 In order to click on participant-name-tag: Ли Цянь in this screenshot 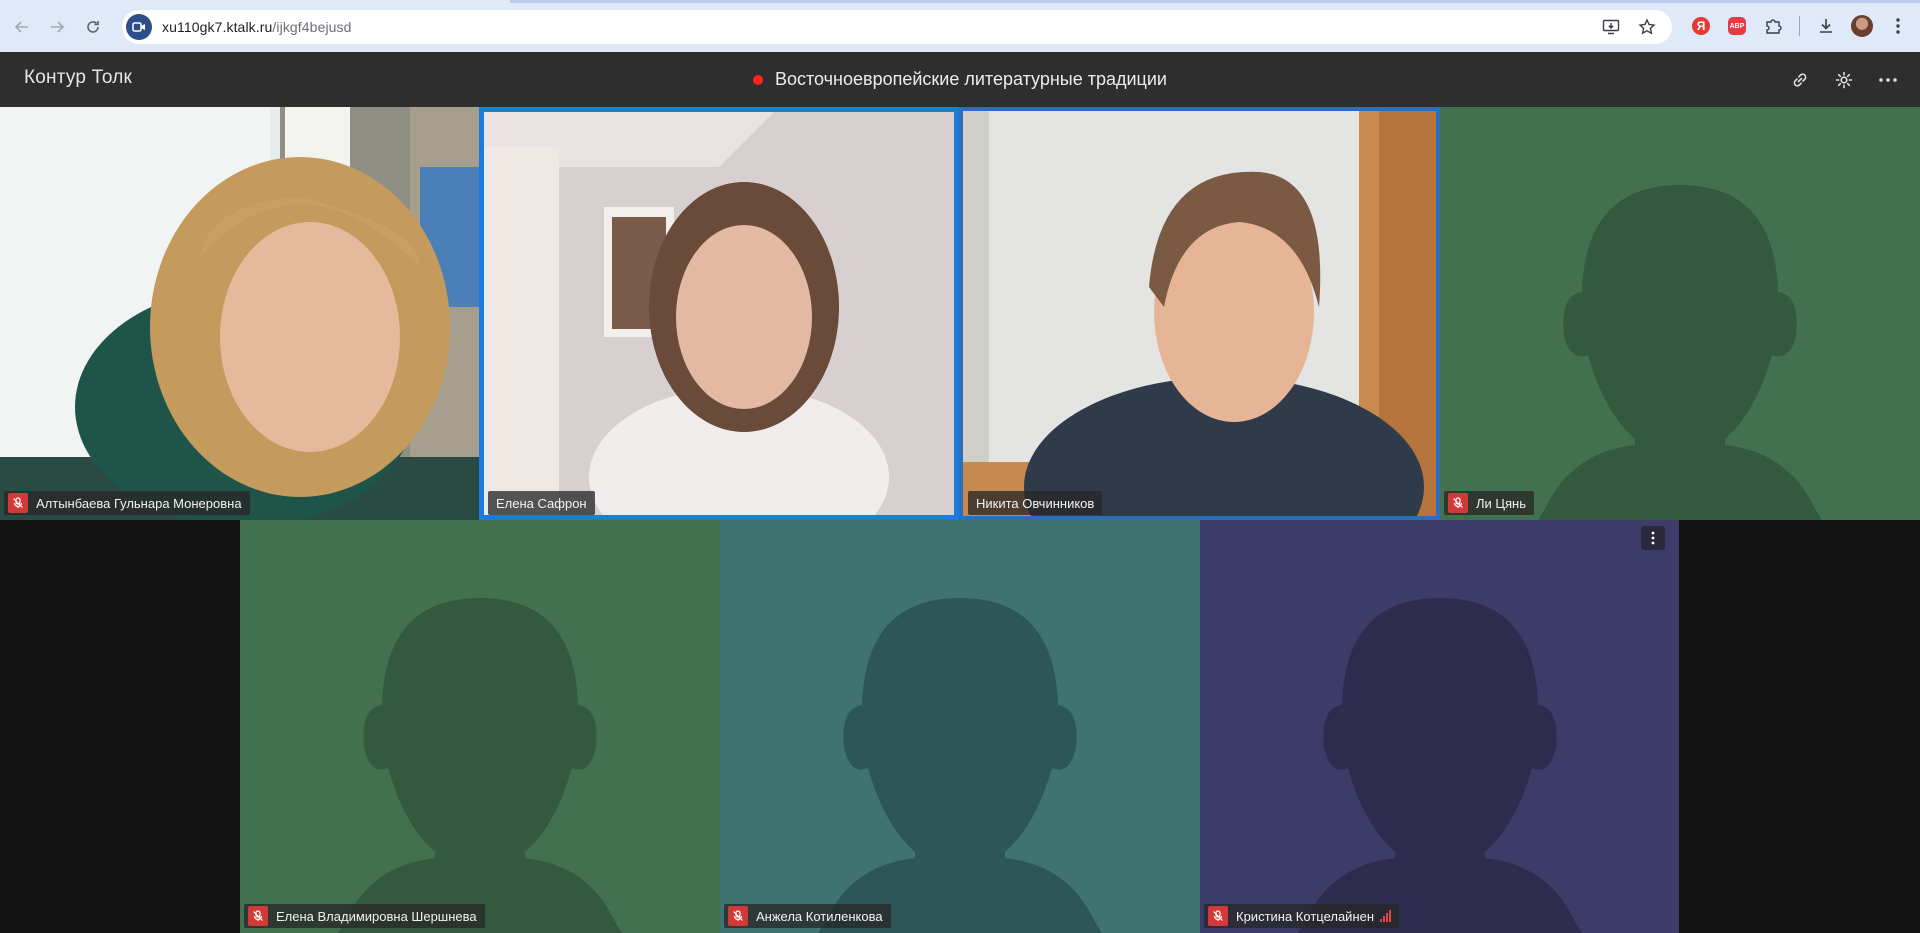, I will do `click(1489, 503)`.